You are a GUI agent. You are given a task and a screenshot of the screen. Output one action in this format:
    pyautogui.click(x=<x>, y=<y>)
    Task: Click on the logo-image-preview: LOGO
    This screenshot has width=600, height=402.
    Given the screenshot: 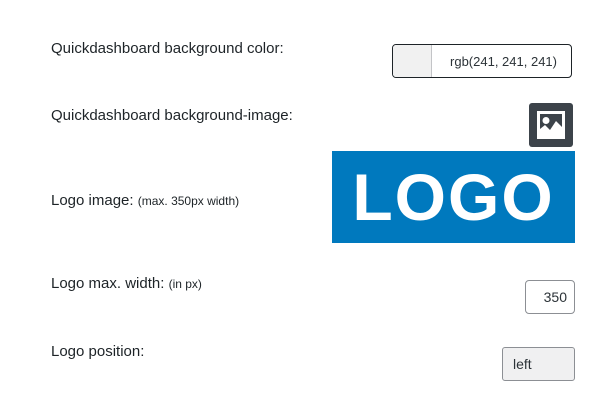 What is the action you would take?
    pyautogui.click(x=453, y=197)
    